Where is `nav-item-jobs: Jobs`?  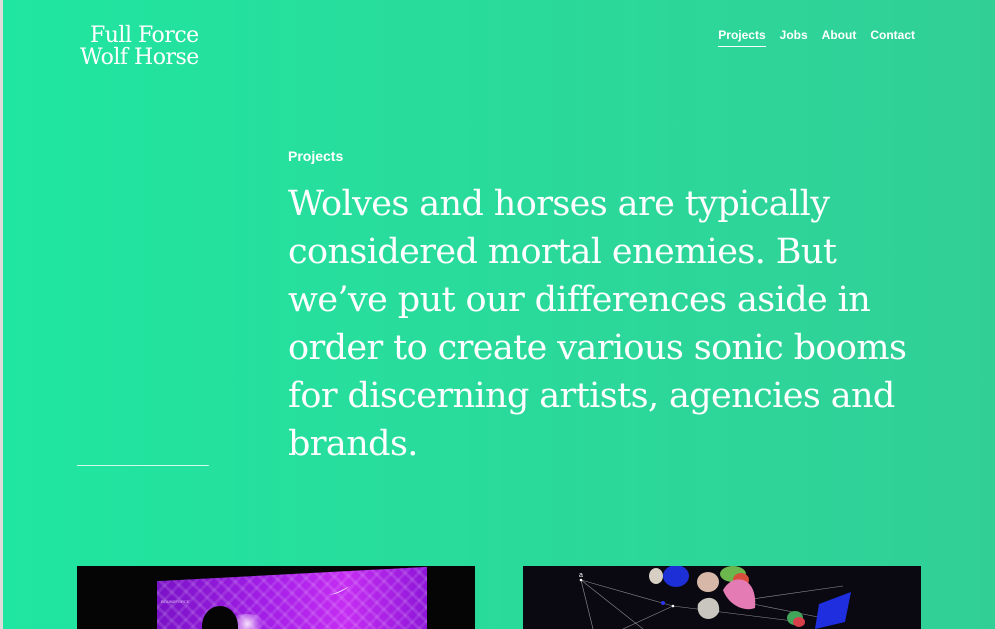 nav-item-jobs: Jobs is located at coordinates (794, 37).